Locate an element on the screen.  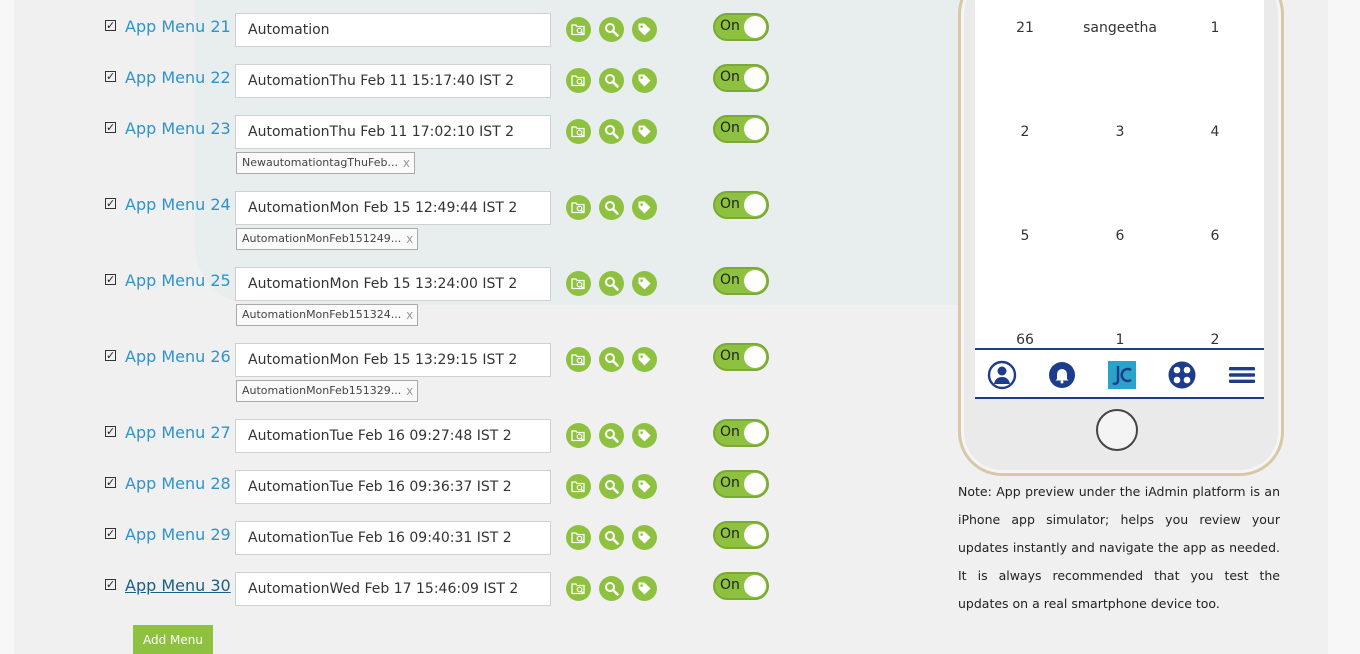
phone-grid-cell: 5 is located at coordinates (1025, 236).